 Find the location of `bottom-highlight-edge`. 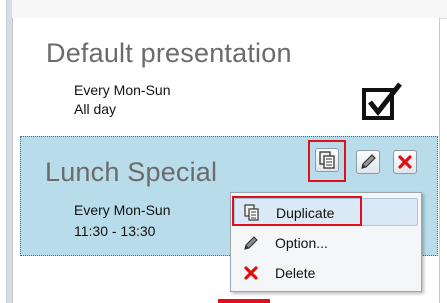

bottom-highlight-edge is located at coordinates (244, 301).